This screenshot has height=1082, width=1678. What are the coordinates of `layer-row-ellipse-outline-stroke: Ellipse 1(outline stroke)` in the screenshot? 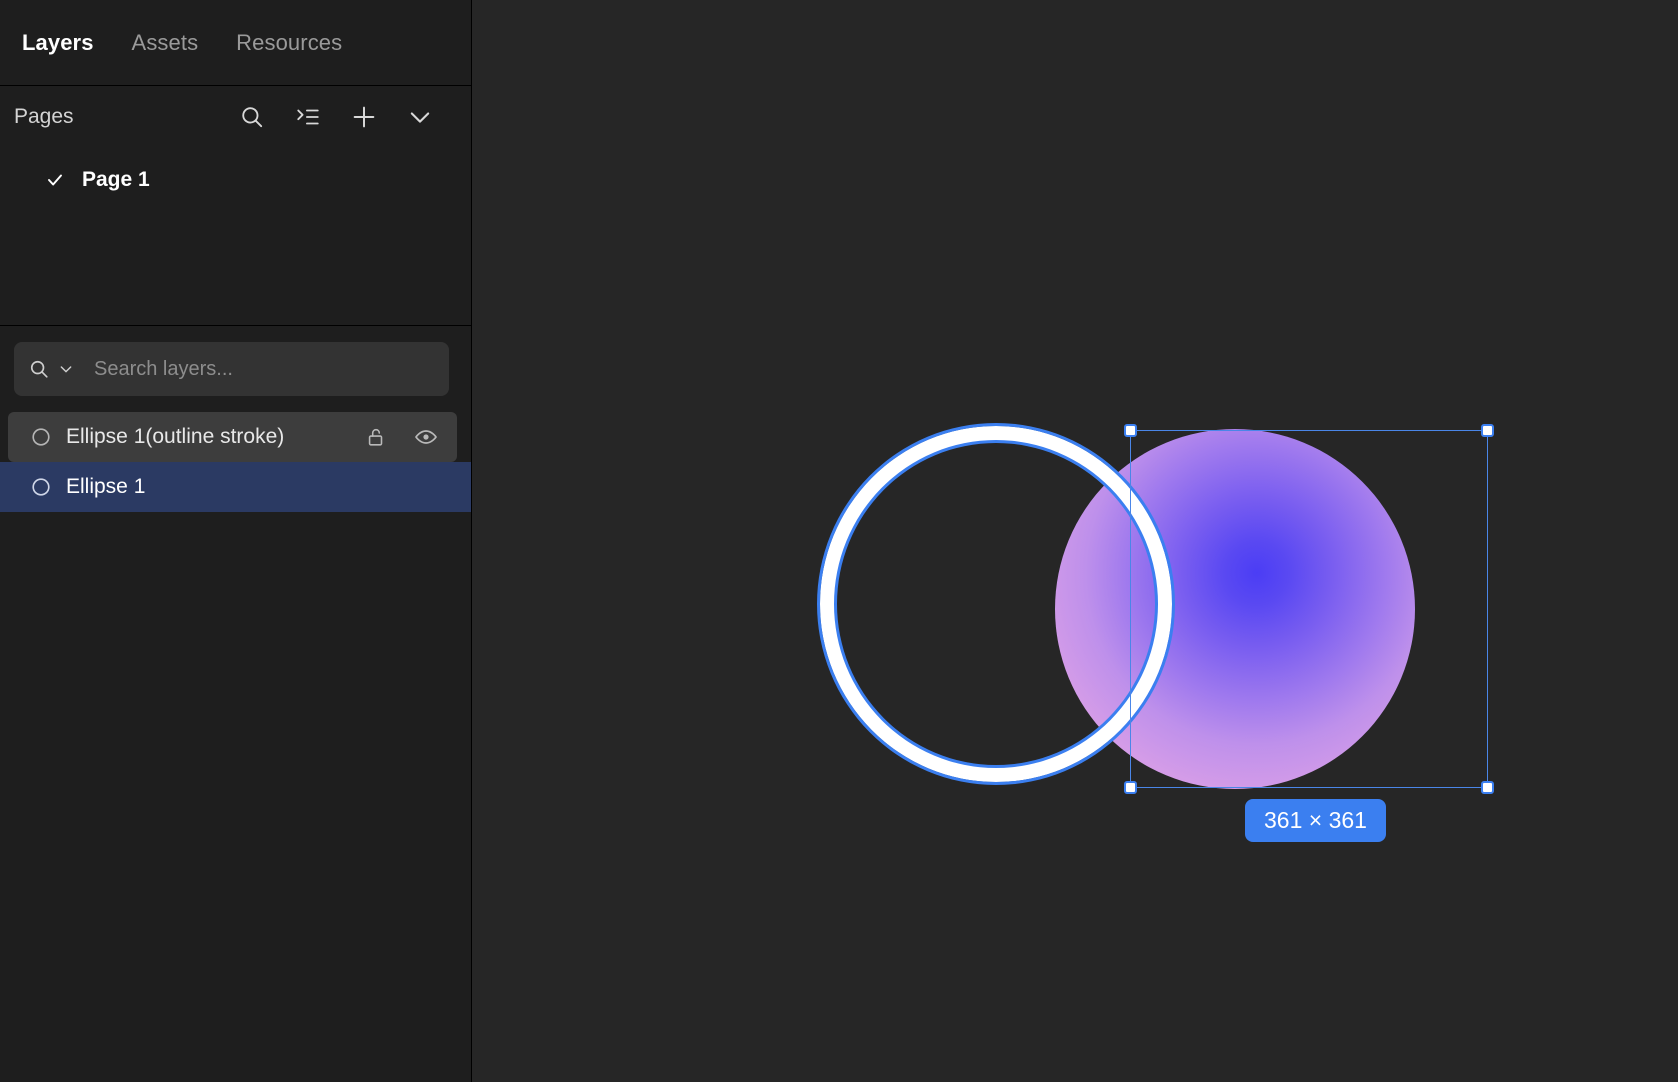 It's located at (232, 437).